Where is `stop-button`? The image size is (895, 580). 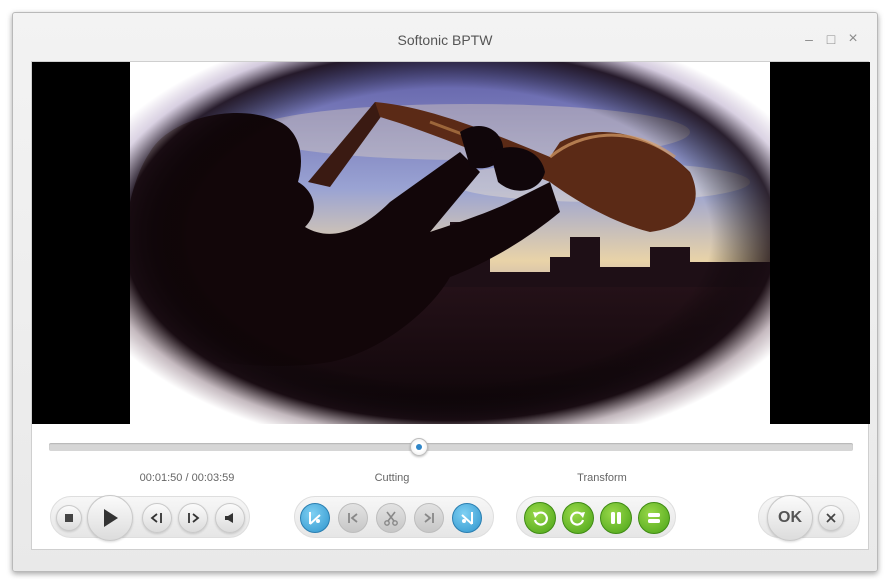 stop-button is located at coordinates (69, 518).